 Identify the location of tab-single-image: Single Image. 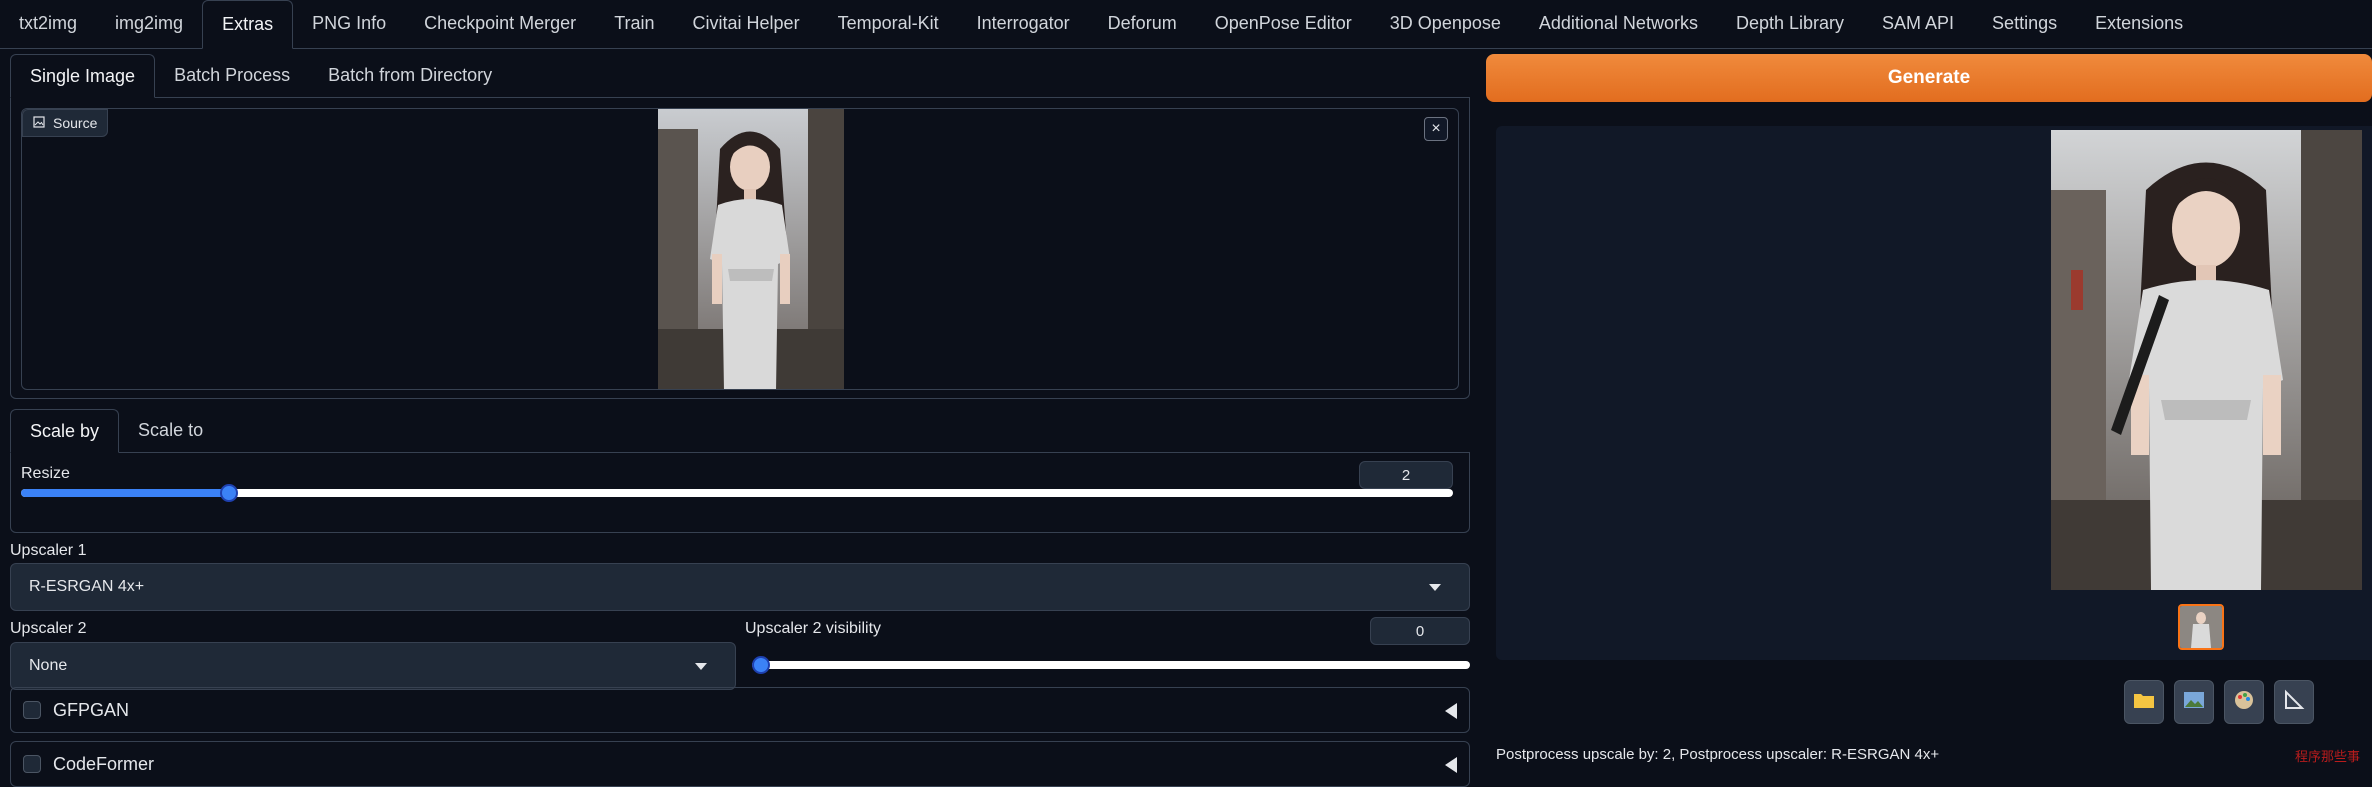
(83, 76).